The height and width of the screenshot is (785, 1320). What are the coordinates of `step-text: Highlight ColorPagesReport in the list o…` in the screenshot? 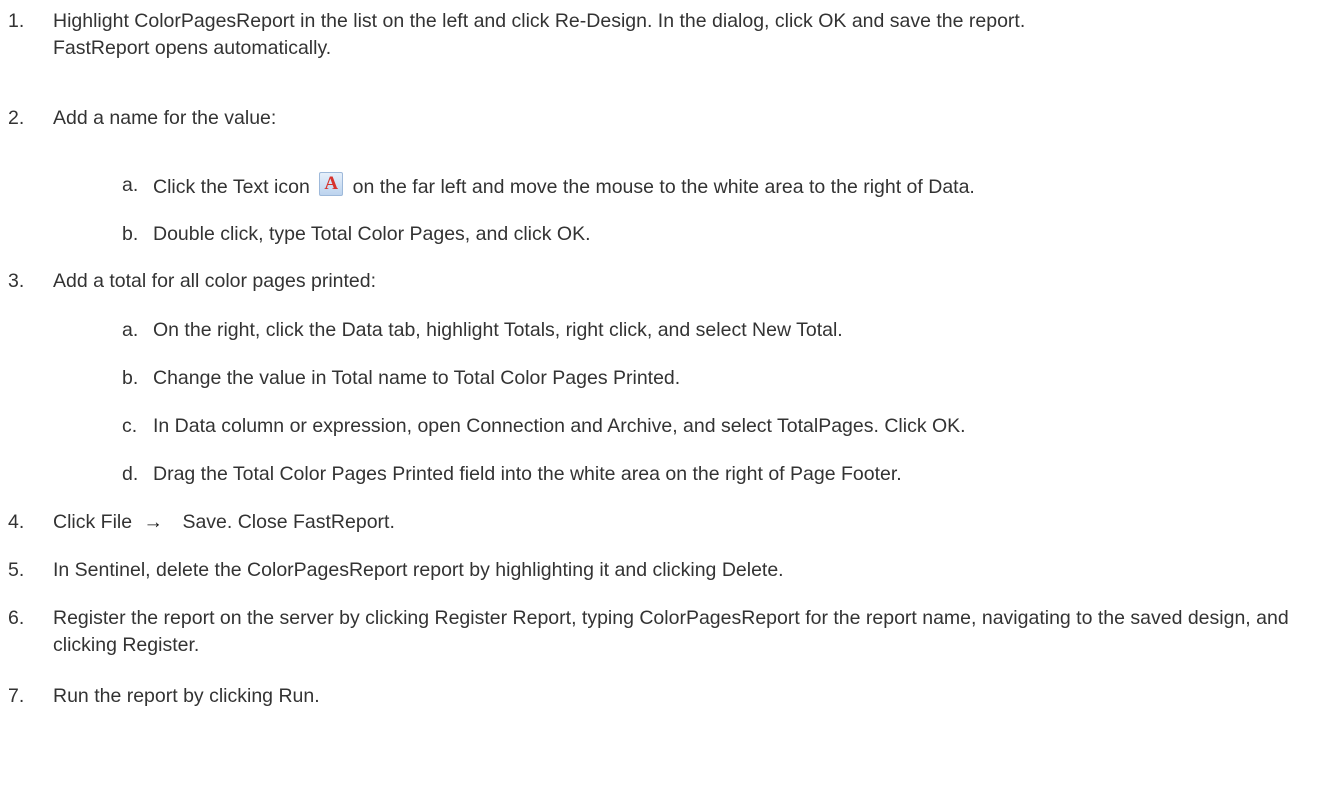 It's located at (539, 21).